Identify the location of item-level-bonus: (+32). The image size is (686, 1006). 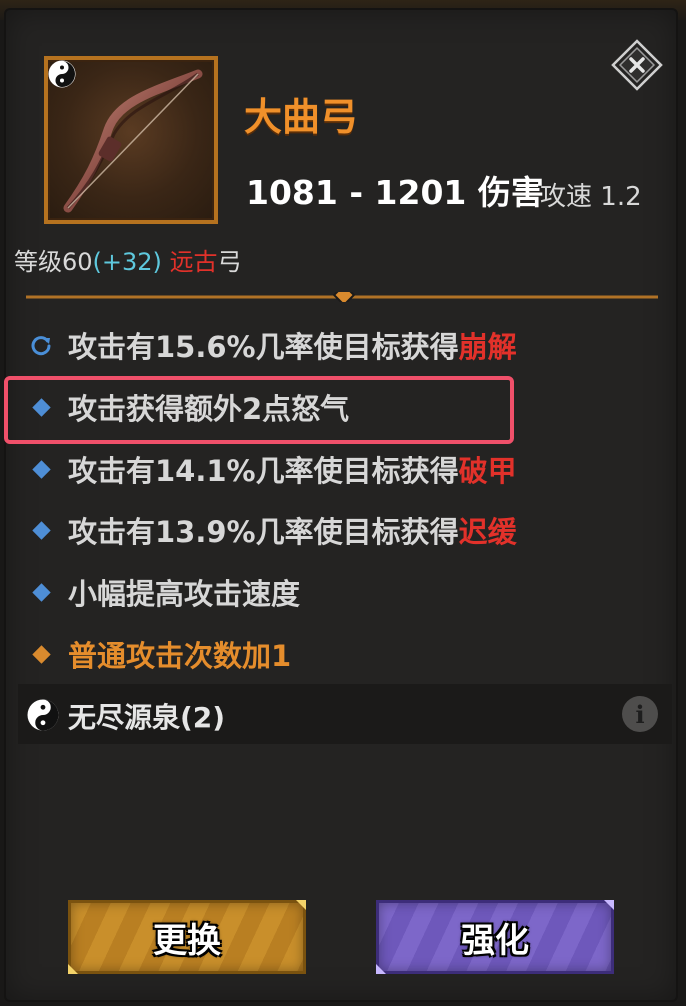
(127, 262).